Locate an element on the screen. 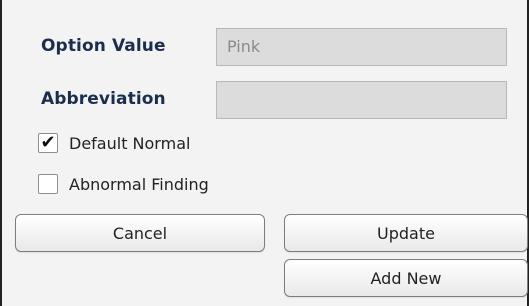  abnormal-finding-row: Abnormal Finding is located at coordinates (123, 184).